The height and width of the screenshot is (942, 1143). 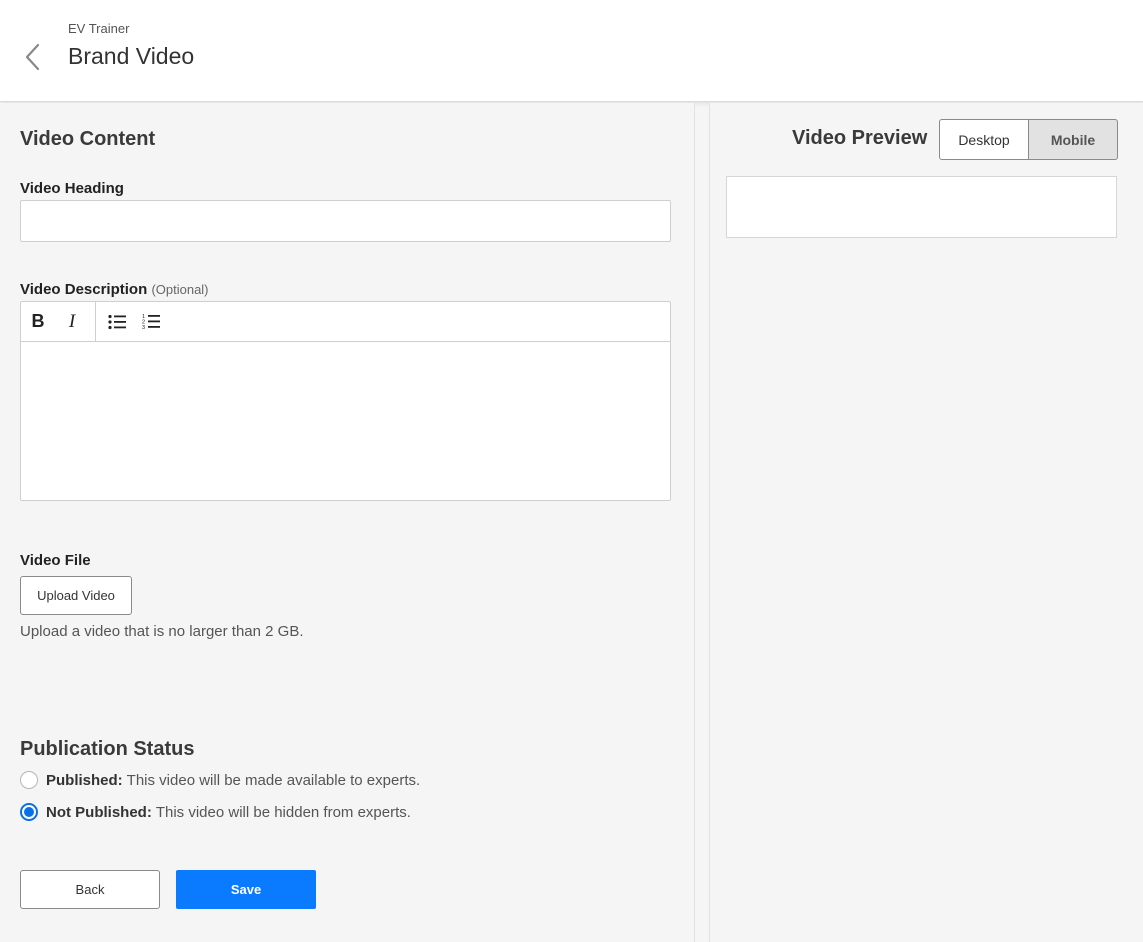 I want to click on page-header: EV Trainer Brand Video, so click(x=571, y=51).